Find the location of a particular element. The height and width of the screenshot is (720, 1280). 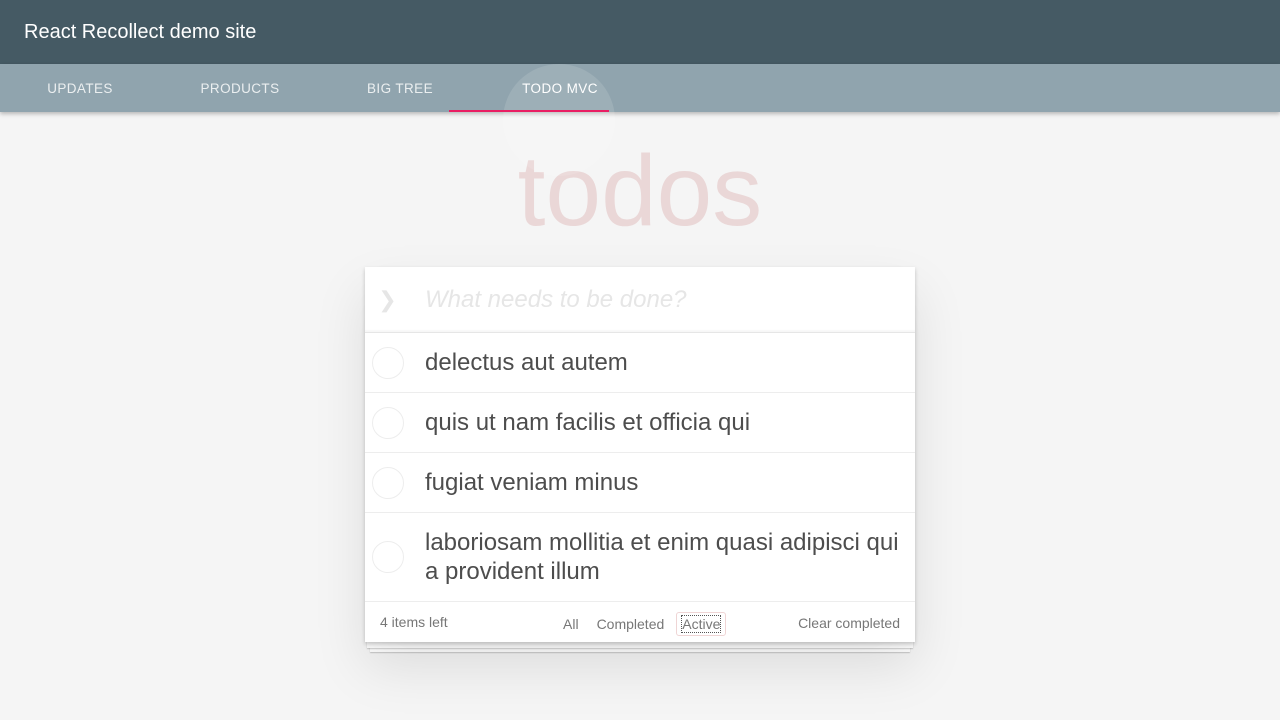

todo-heading: todos is located at coordinates (640, 191).